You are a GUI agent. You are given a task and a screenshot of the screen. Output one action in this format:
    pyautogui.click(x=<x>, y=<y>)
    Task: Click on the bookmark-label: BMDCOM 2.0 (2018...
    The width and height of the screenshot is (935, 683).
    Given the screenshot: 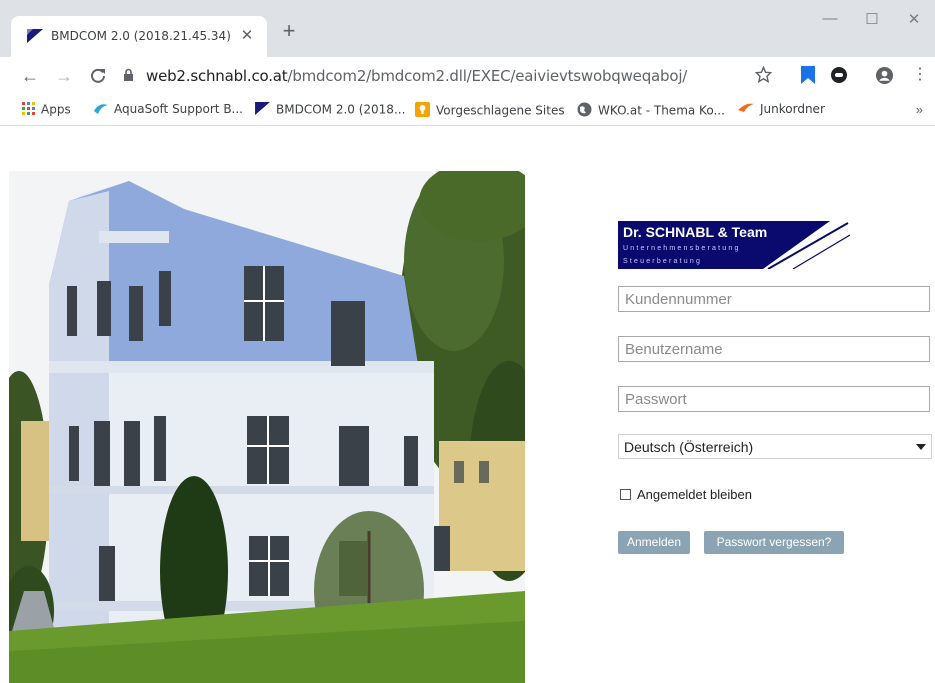 What is the action you would take?
    pyautogui.click(x=341, y=109)
    